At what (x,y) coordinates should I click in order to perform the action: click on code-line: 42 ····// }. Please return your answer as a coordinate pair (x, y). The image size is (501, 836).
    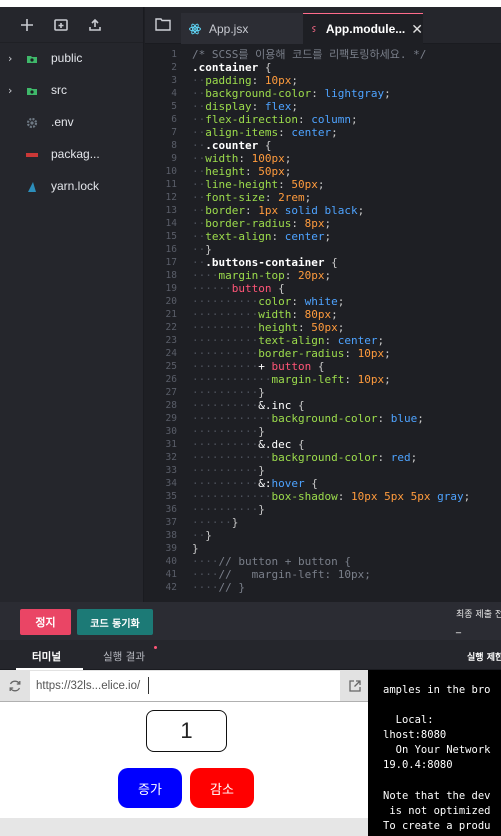
    Looking at the image, I should click on (323, 587).